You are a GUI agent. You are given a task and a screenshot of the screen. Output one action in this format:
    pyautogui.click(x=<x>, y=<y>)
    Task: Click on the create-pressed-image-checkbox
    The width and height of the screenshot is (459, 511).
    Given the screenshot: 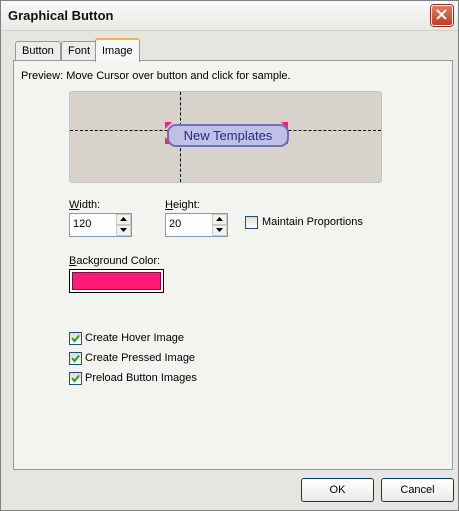 What is the action you would take?
    pyautogui.click(x=75, y=358)
    